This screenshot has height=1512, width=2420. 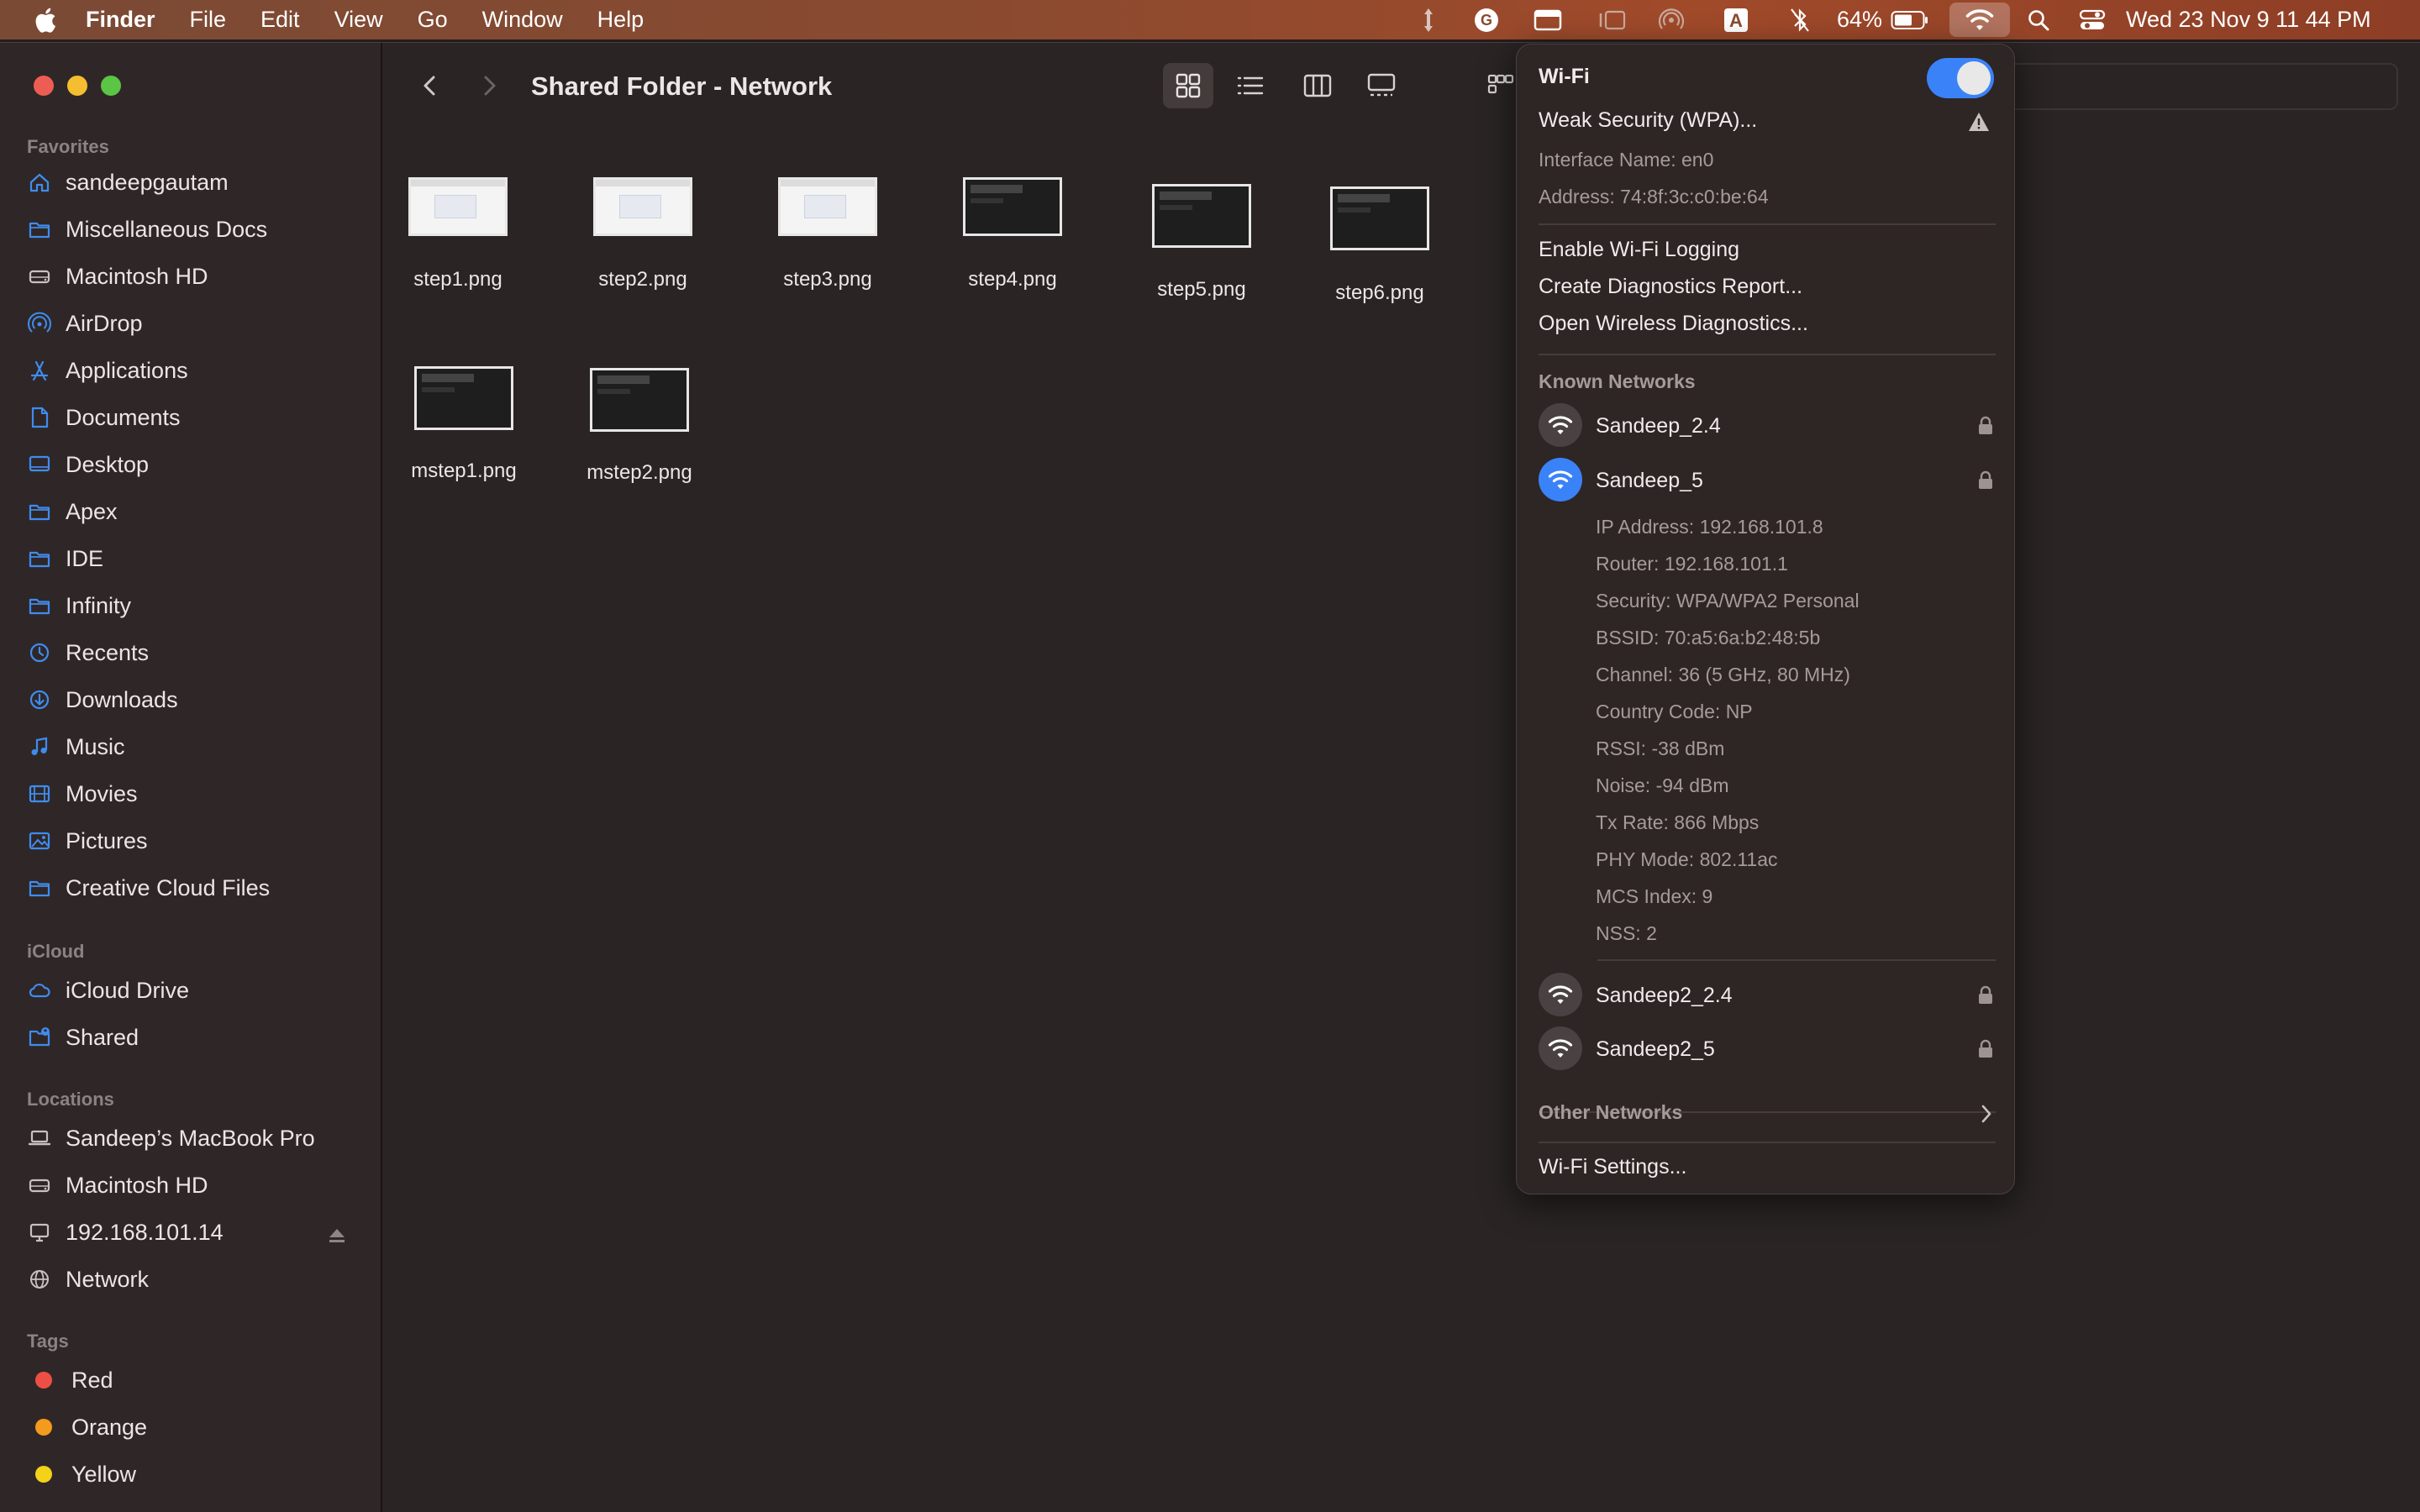 I want to click on warning-icon, so click(x=1979, y=122).